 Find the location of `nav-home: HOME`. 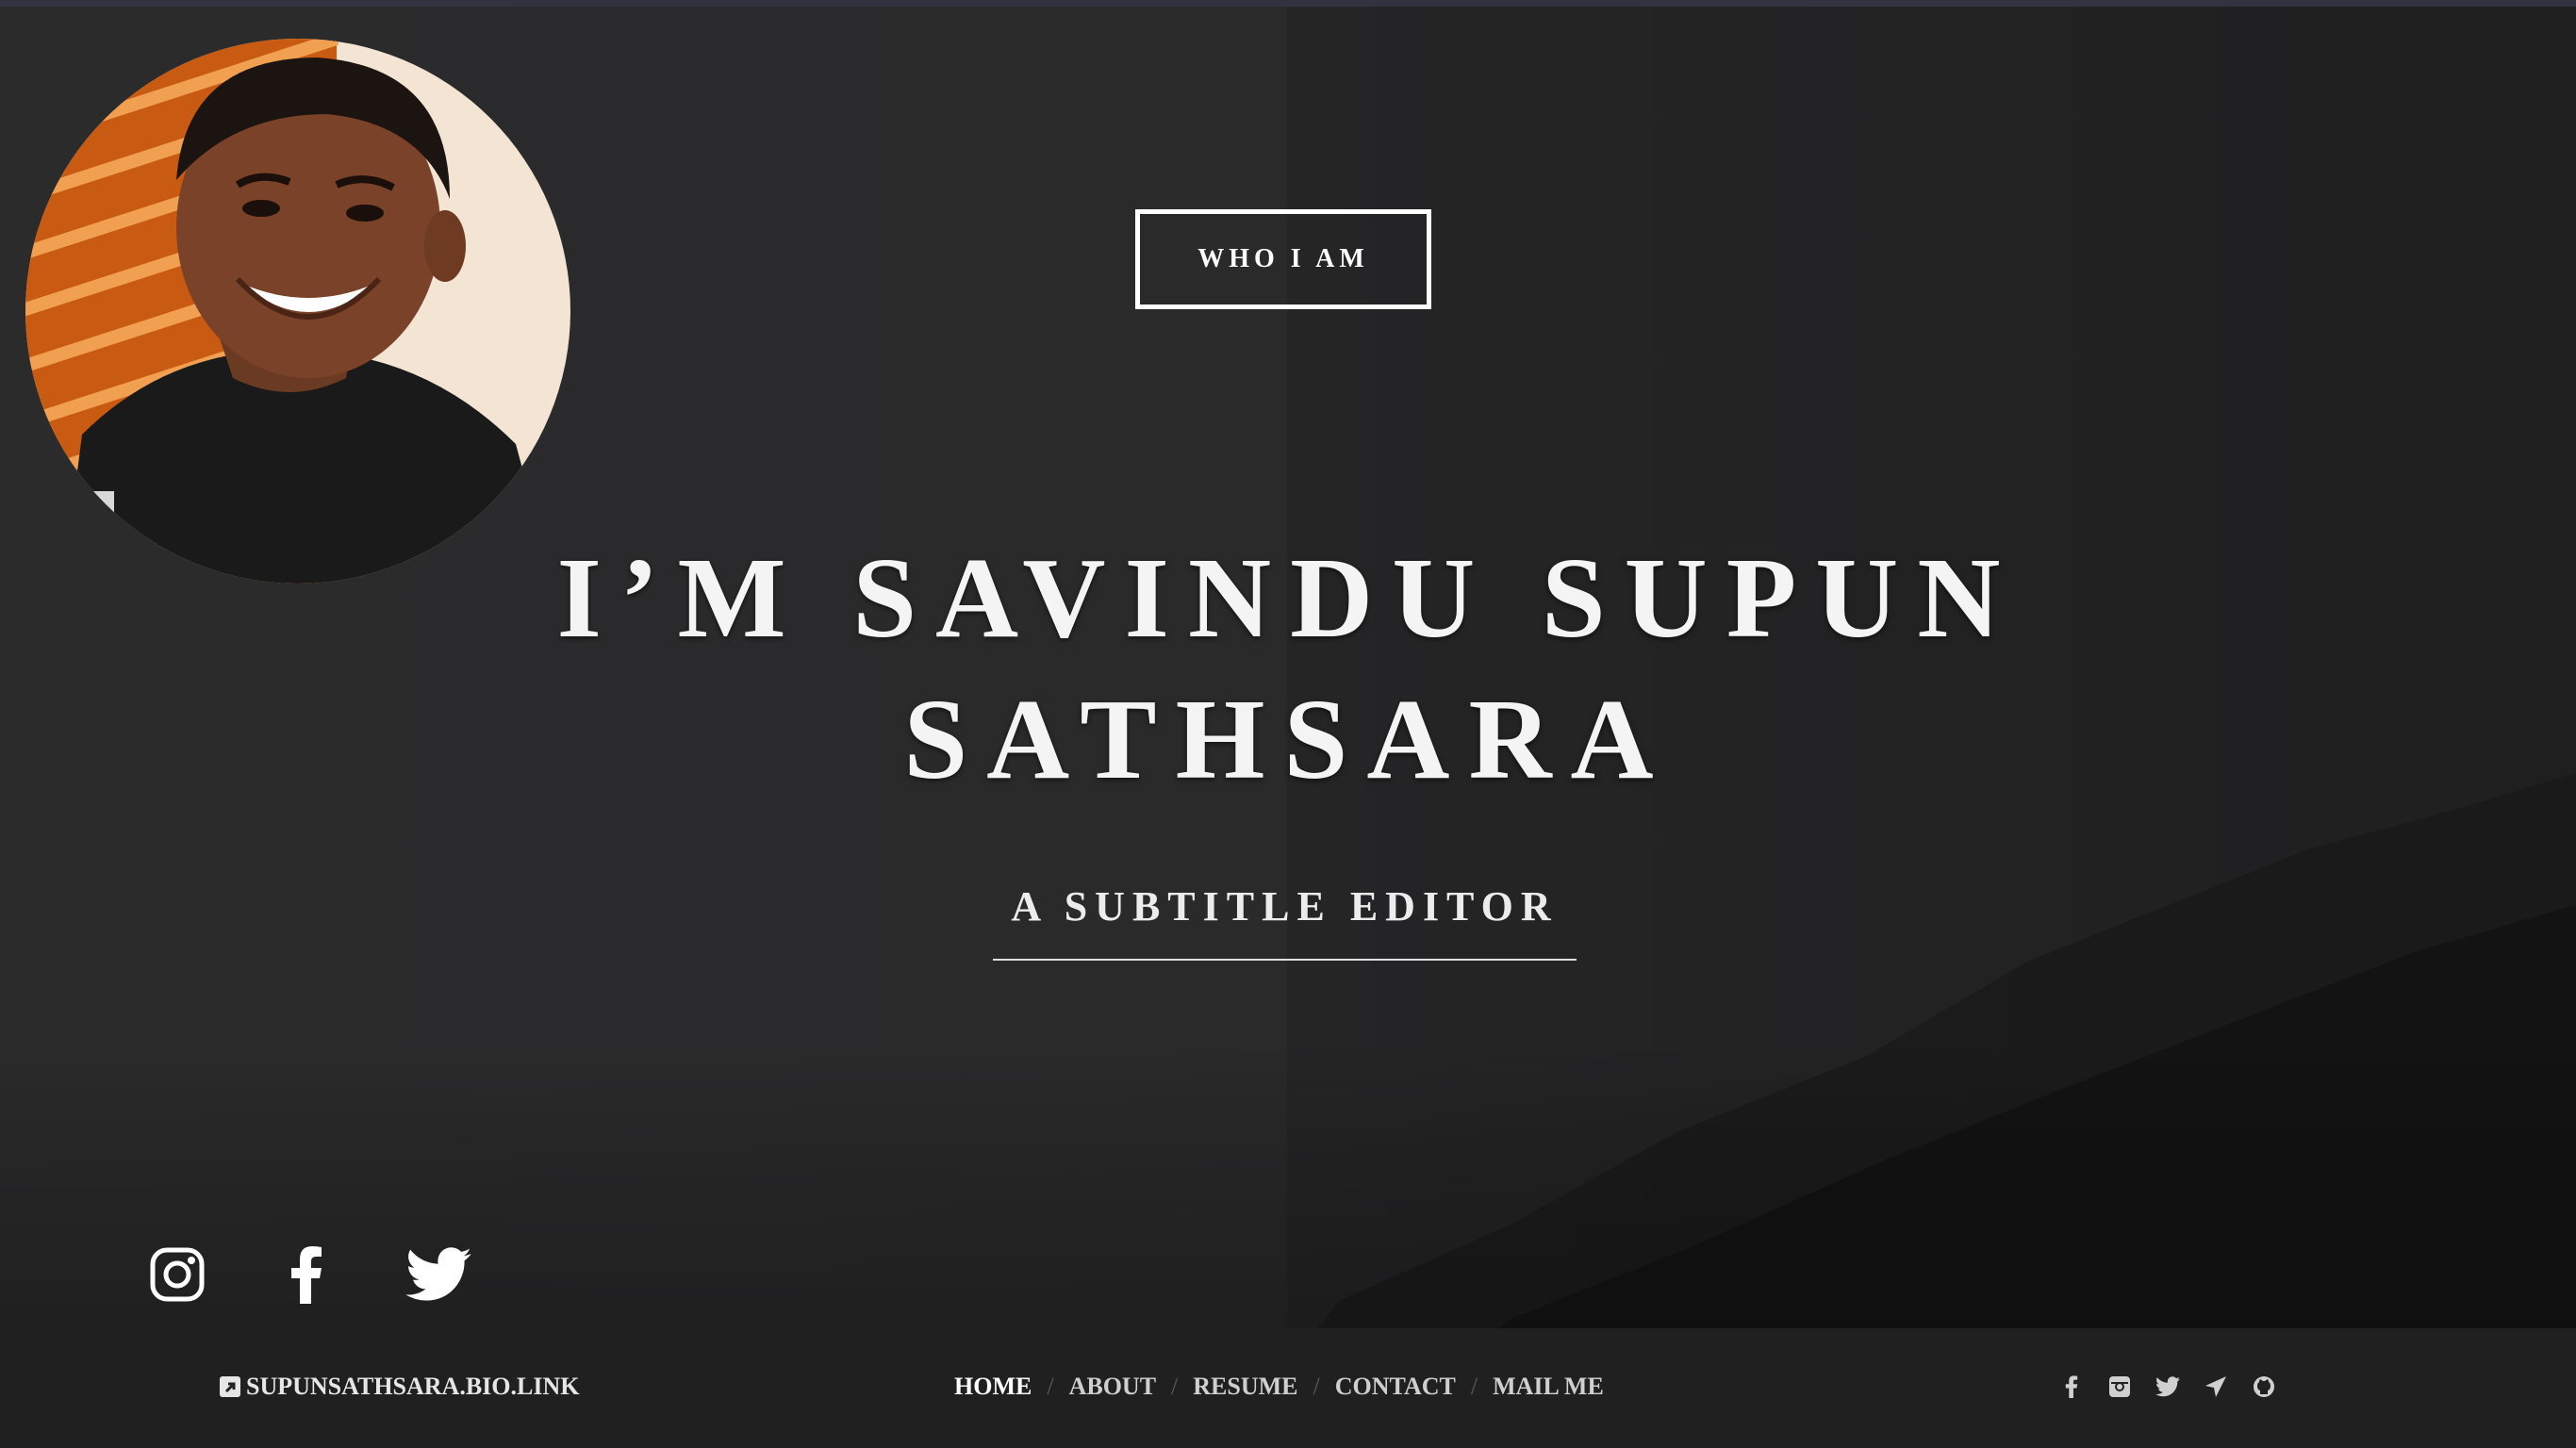

nav-home: HOME is located at coordinates (993, 1387).